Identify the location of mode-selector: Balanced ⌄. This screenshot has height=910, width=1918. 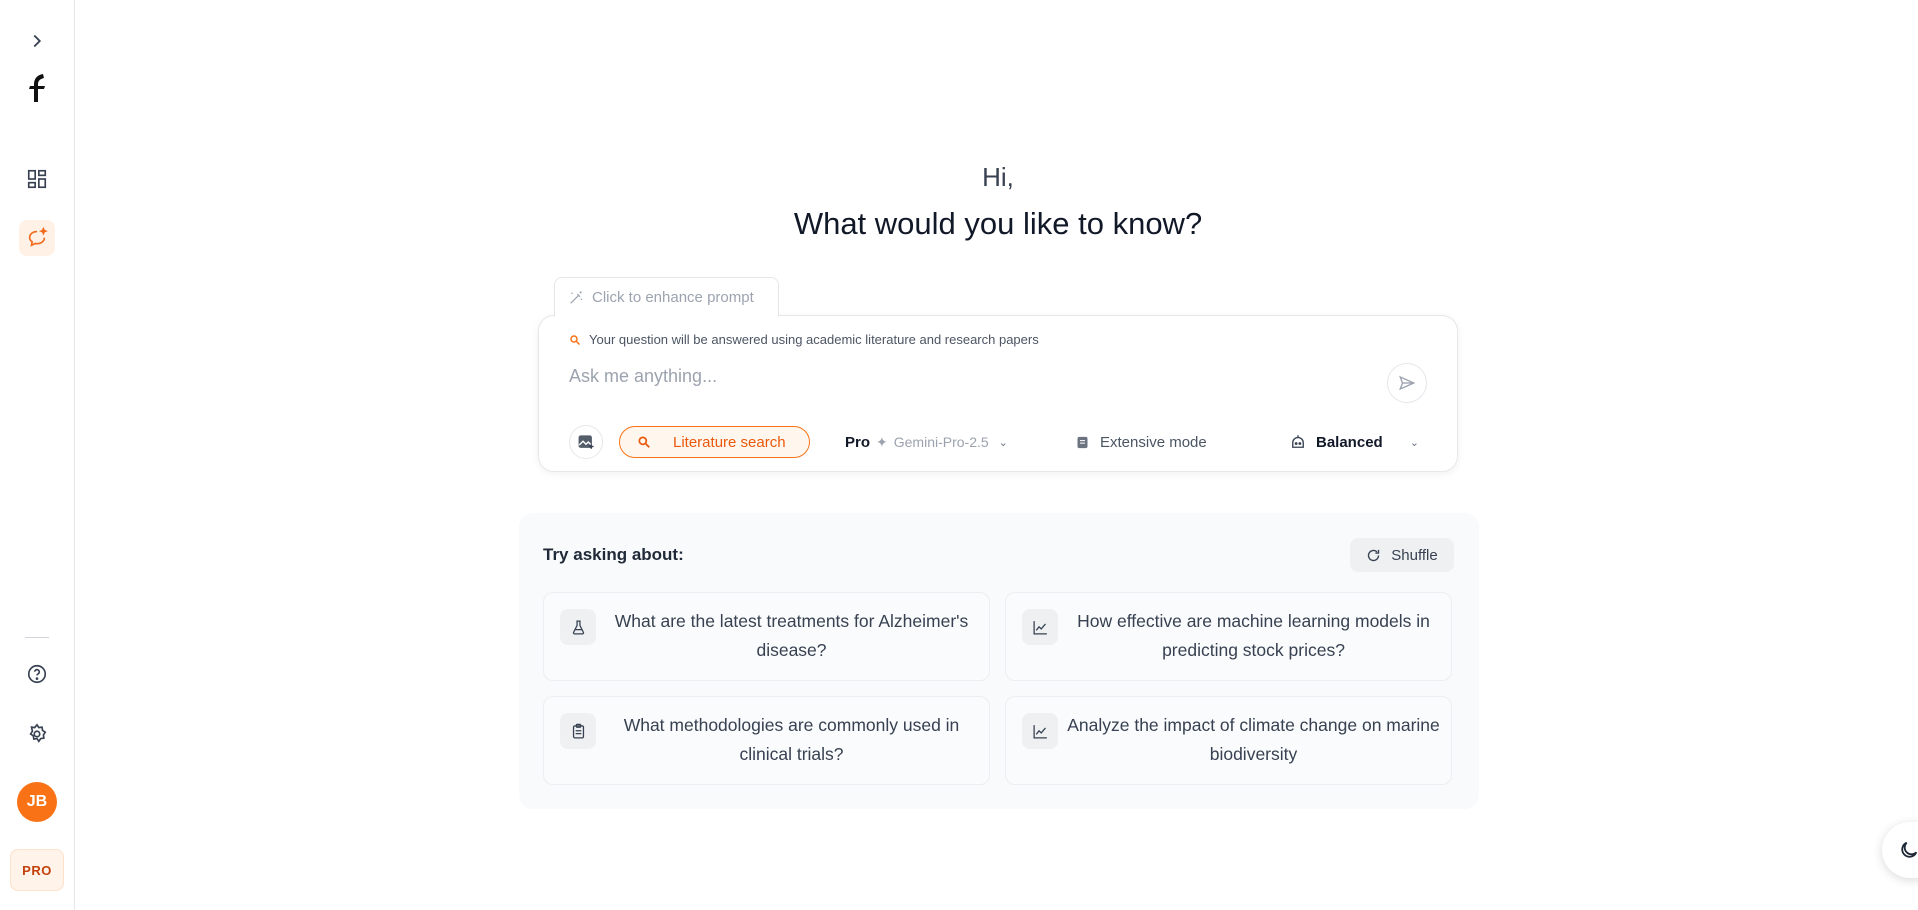
(1354, 442).